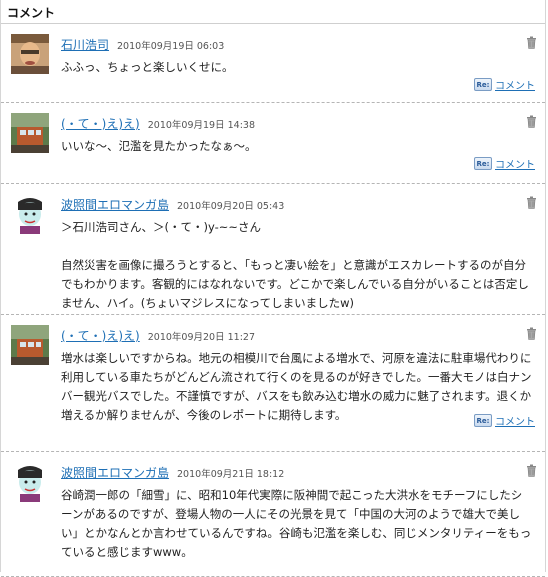 The width and height of the screenshot is (548, 577). I want to click on comment-date: 2010年09月21日 18:12, so click(231, 474).